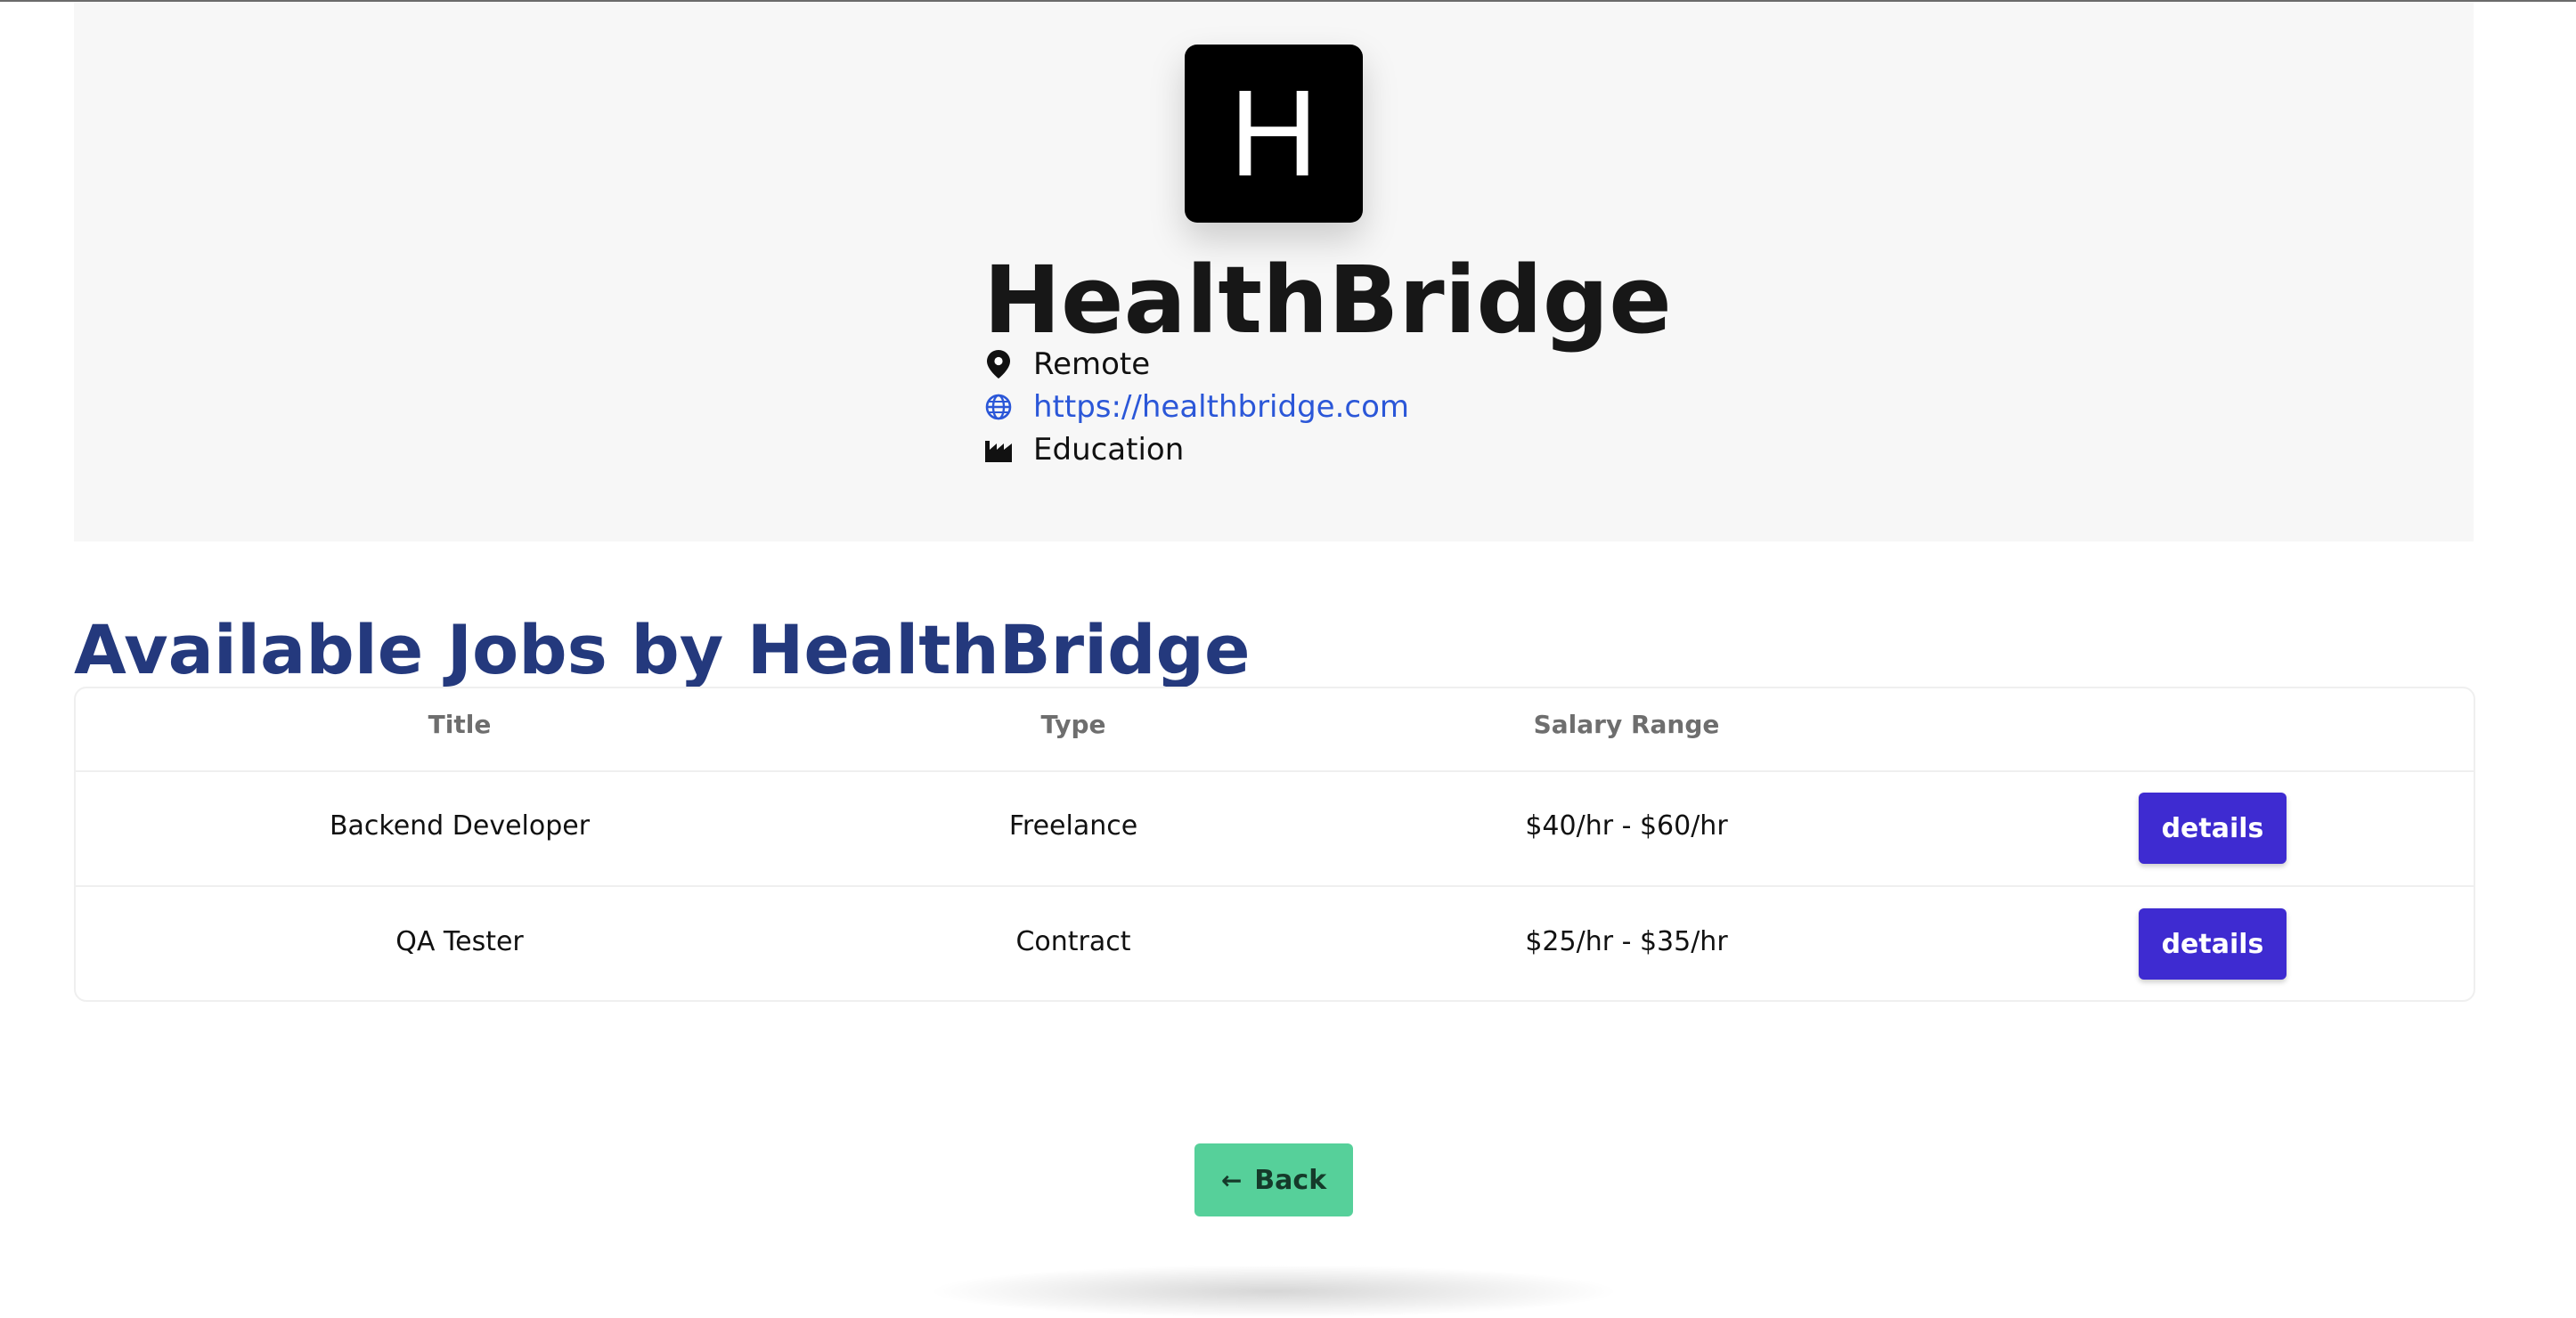  Describe the element at coordinates (459, 942) in the screenshot. I see `job-title: QA Tester` at that location.